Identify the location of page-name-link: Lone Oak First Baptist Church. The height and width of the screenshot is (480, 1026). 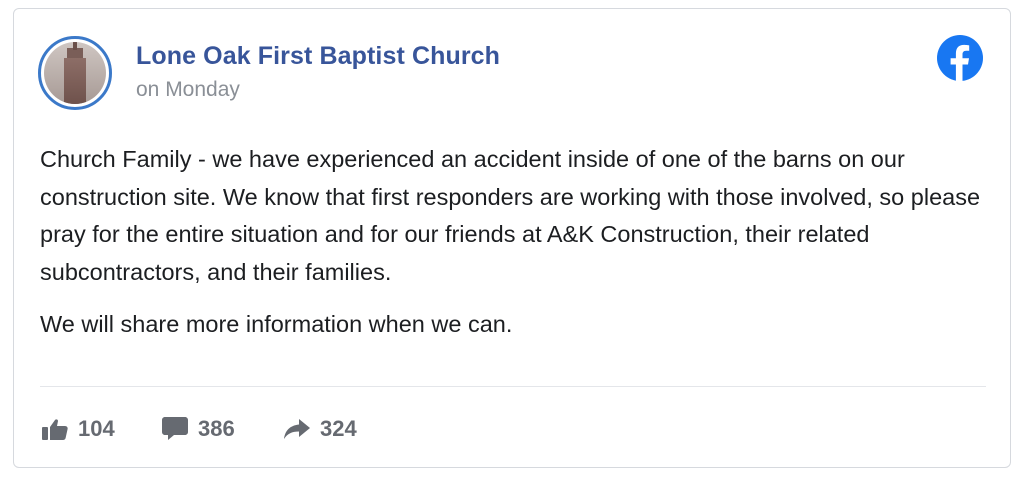
(318, 56).